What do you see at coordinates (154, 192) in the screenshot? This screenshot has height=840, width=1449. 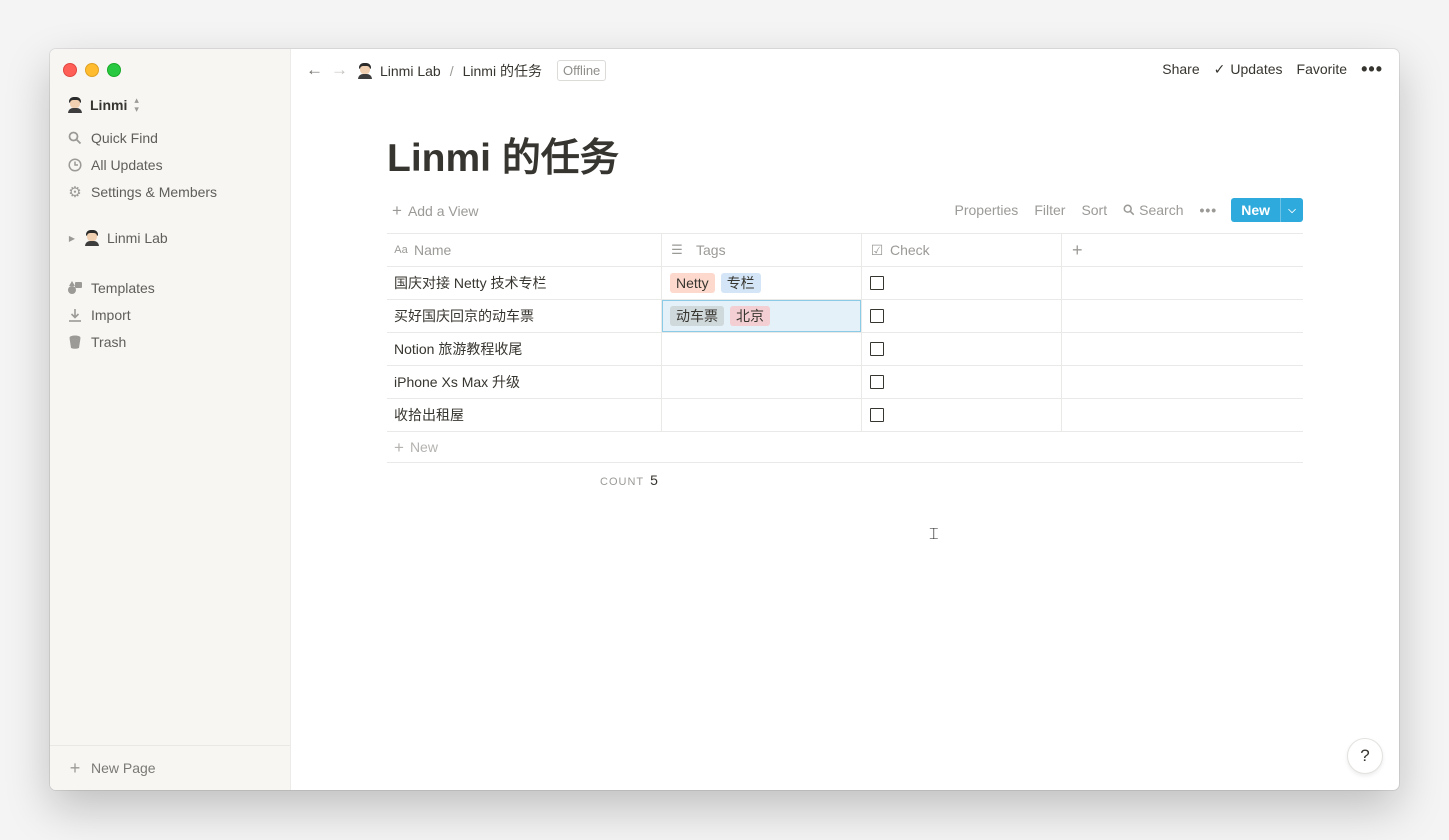 I see `sidebar-item-label: Settings & Members` at bounding box center [154, 192].